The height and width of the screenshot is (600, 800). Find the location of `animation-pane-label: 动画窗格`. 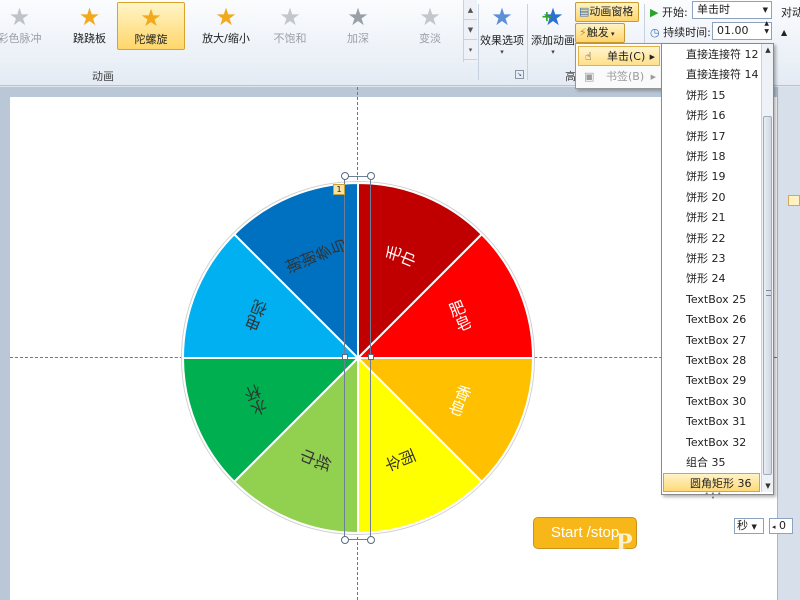

animation-pane-label: 动画窗格 is located at coordinates (611, 11).